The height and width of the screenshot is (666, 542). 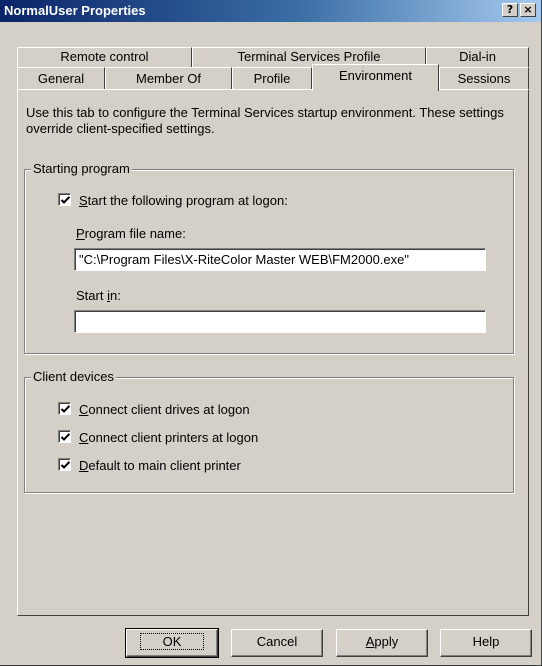 I want to click on connect-printers-label: Connect client printers at logon, so click(x=168, y=437).